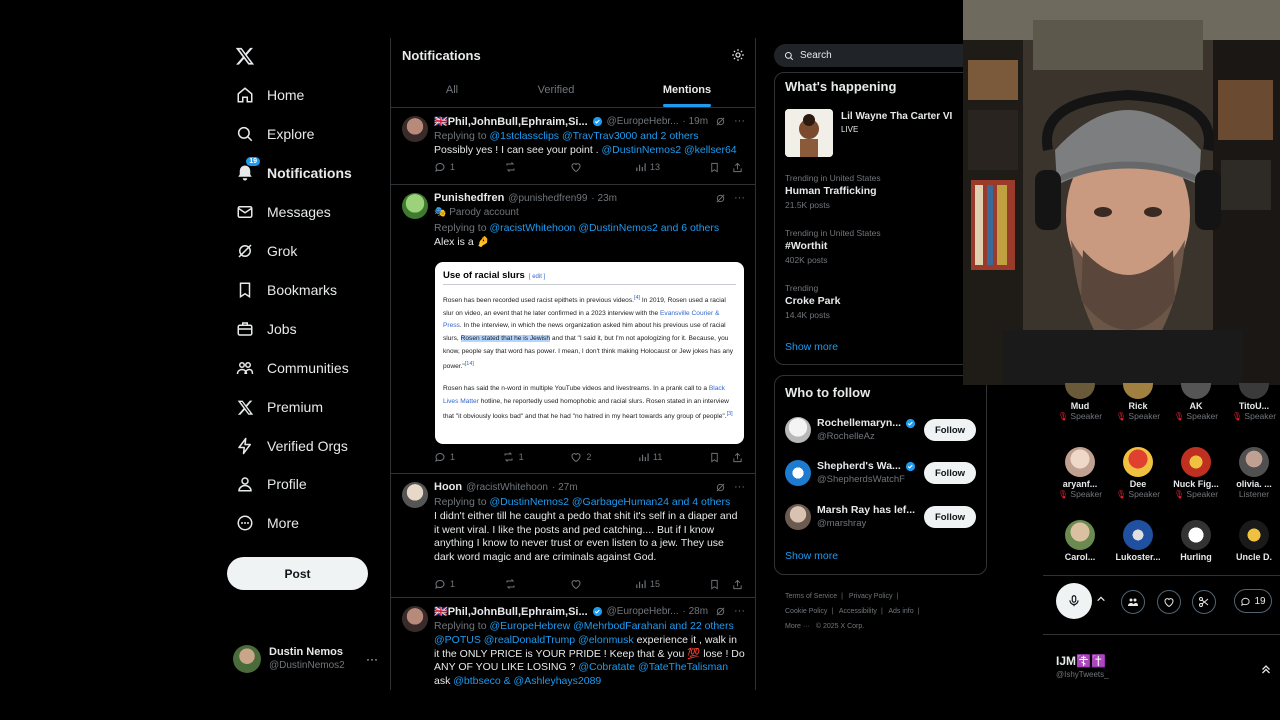 The width and height of the screenshot is (1280, 720). Describe the element at coordinates (269, 95) in the screenshot. I see `nav-home: Home` at that location.